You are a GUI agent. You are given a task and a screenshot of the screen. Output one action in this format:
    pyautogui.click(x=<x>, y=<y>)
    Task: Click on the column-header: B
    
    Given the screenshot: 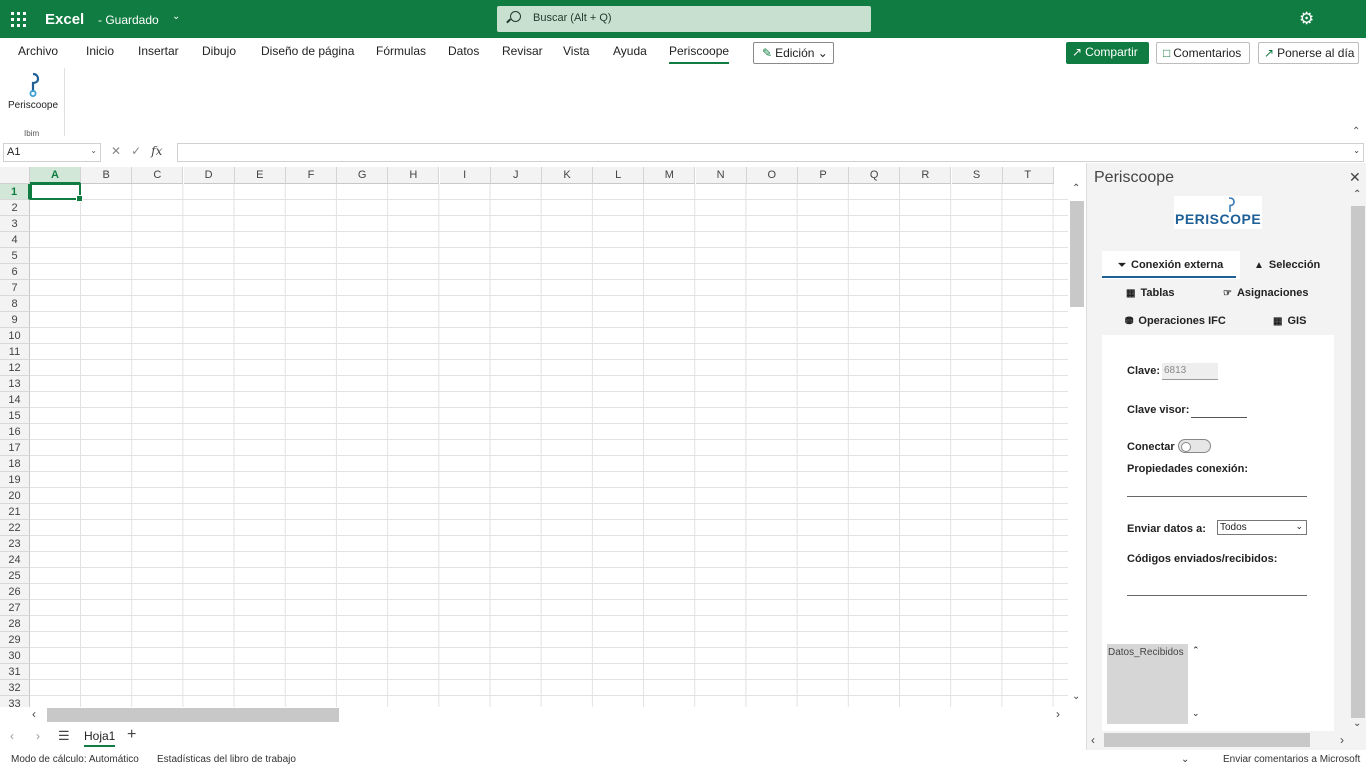 What is the action you would take?
    pyautogui.click(x=107, y=175)
    